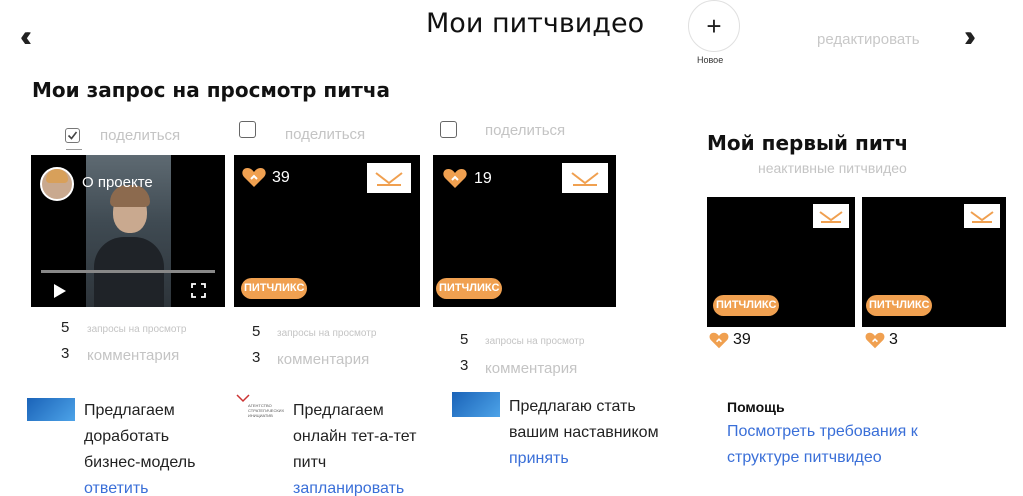 The height and width of the screenshot is (496, 1023). Describe the element at coordinates (154, 486) in the screenshot. I see `reply-link: ответить` at that location.